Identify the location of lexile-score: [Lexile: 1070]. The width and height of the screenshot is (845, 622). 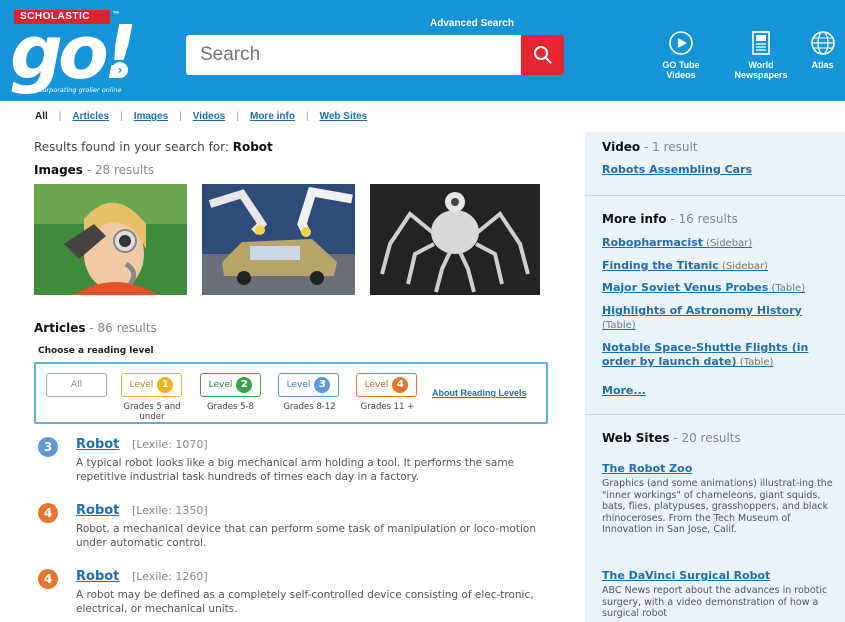
(170, 444).